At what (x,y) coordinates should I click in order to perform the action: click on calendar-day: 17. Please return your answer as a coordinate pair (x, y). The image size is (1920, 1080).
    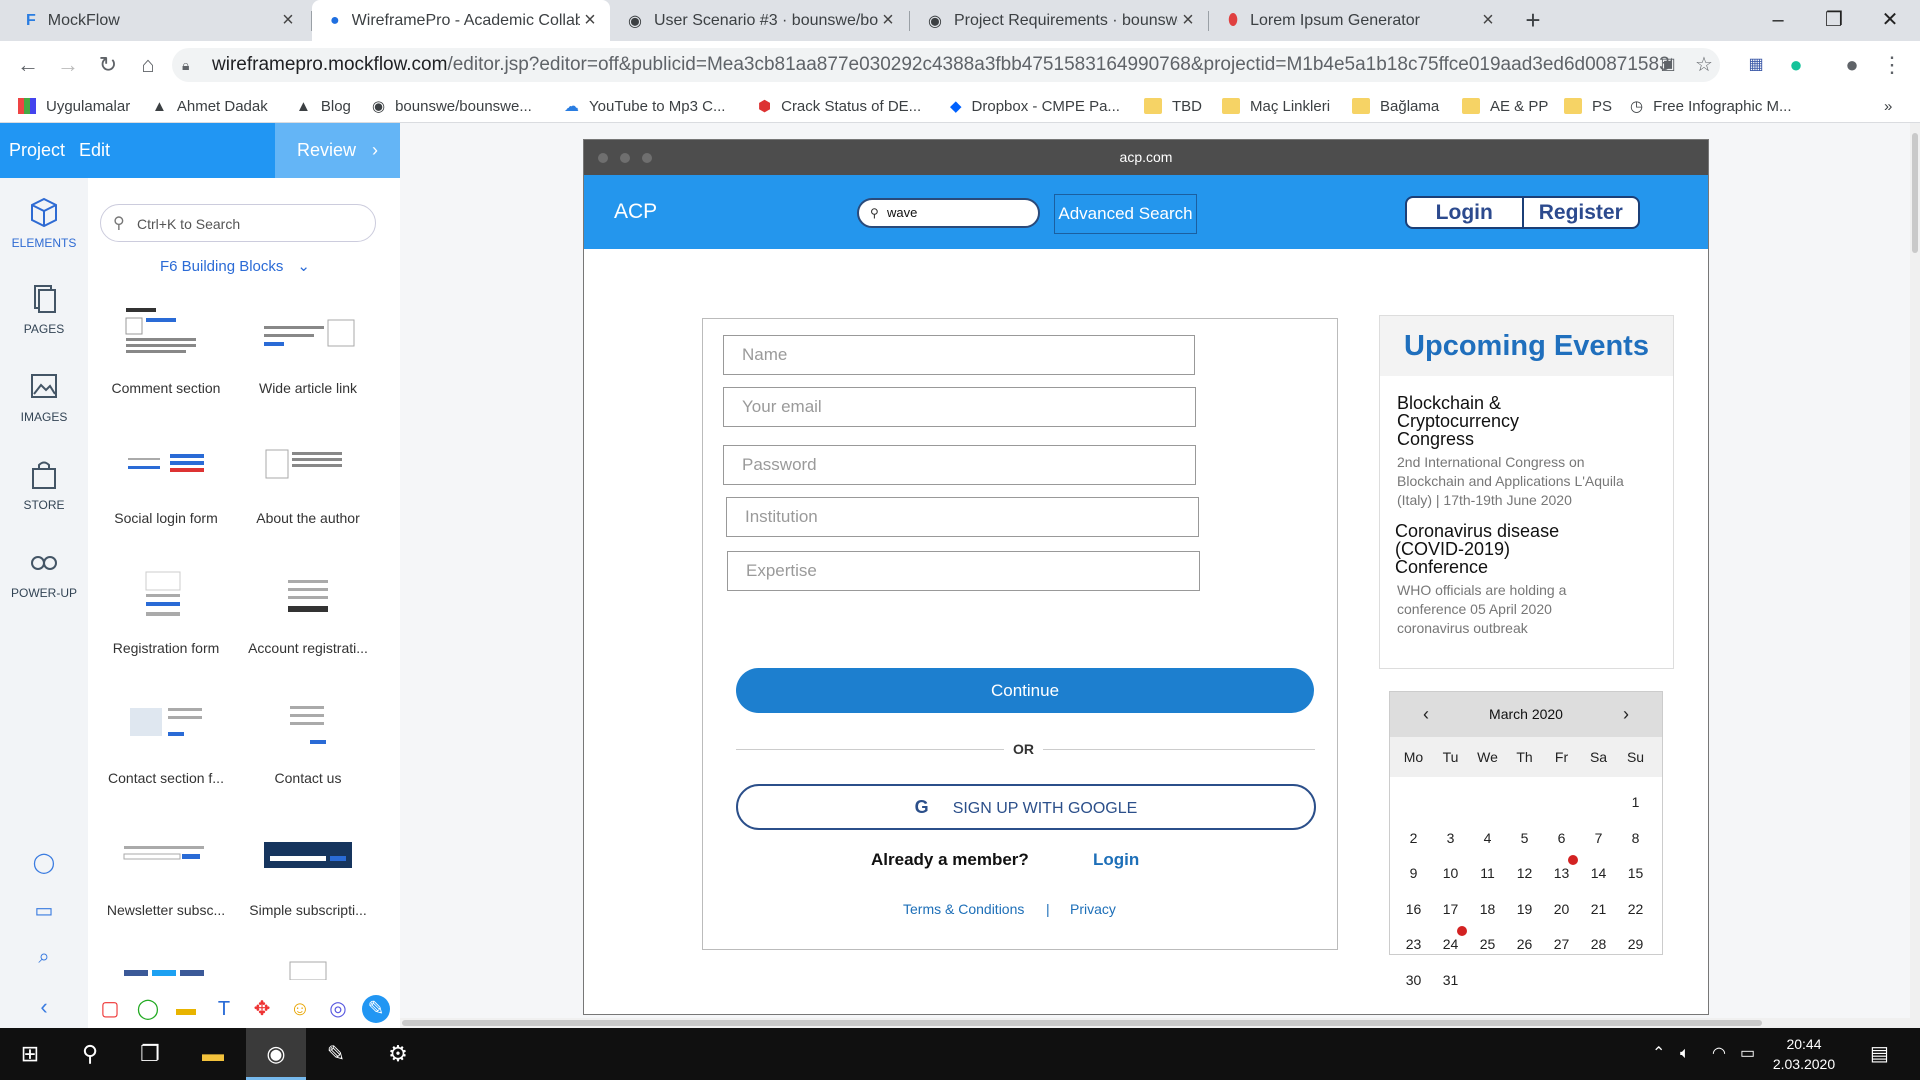
    Looking at the image, I should click on (1450, 909).